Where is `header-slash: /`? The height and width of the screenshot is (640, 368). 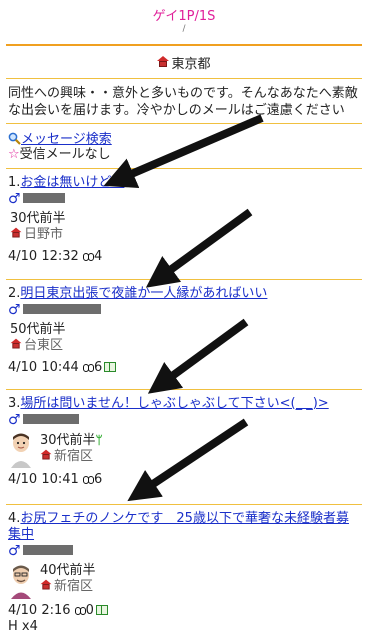 header-slash: / is located at coordinates (184, 29).